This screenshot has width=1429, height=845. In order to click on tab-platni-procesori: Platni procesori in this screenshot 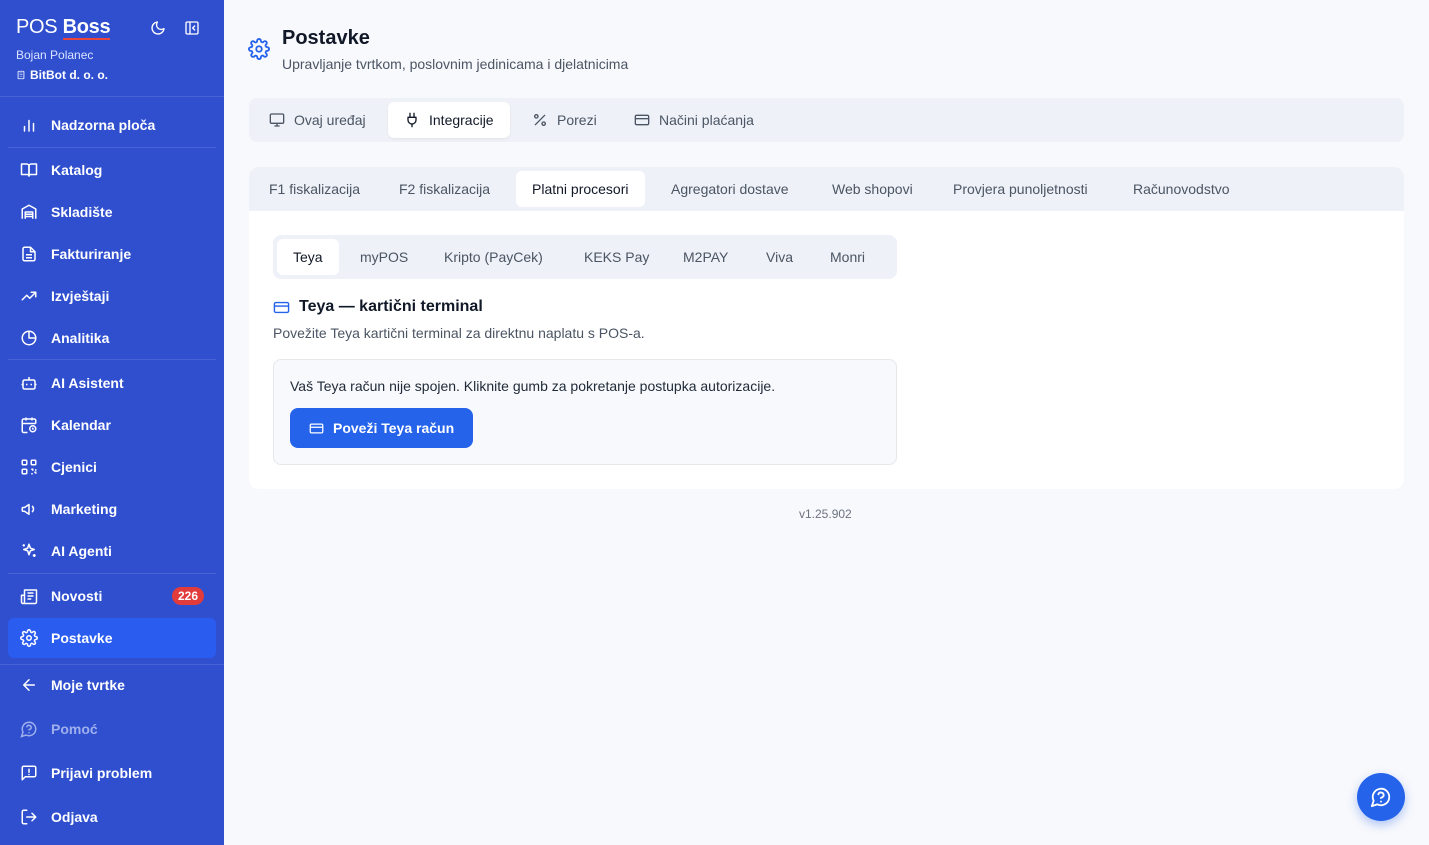, I will do `click(580, 189)`.